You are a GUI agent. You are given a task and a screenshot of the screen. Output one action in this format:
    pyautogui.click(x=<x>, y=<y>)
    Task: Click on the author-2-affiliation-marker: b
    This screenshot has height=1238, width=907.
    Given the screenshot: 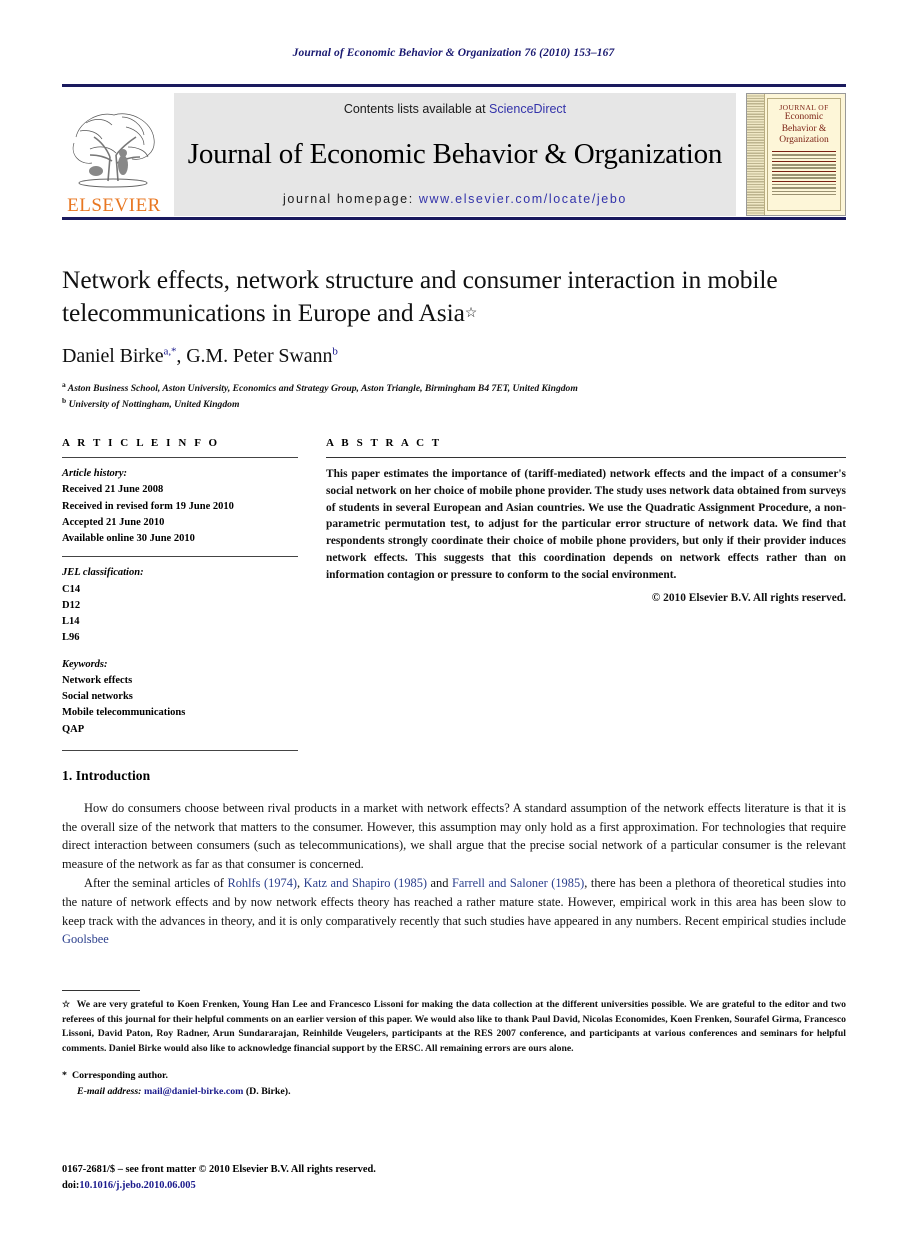 What is the action you would take?
    pyautogui.click(x=335, y=352)
    